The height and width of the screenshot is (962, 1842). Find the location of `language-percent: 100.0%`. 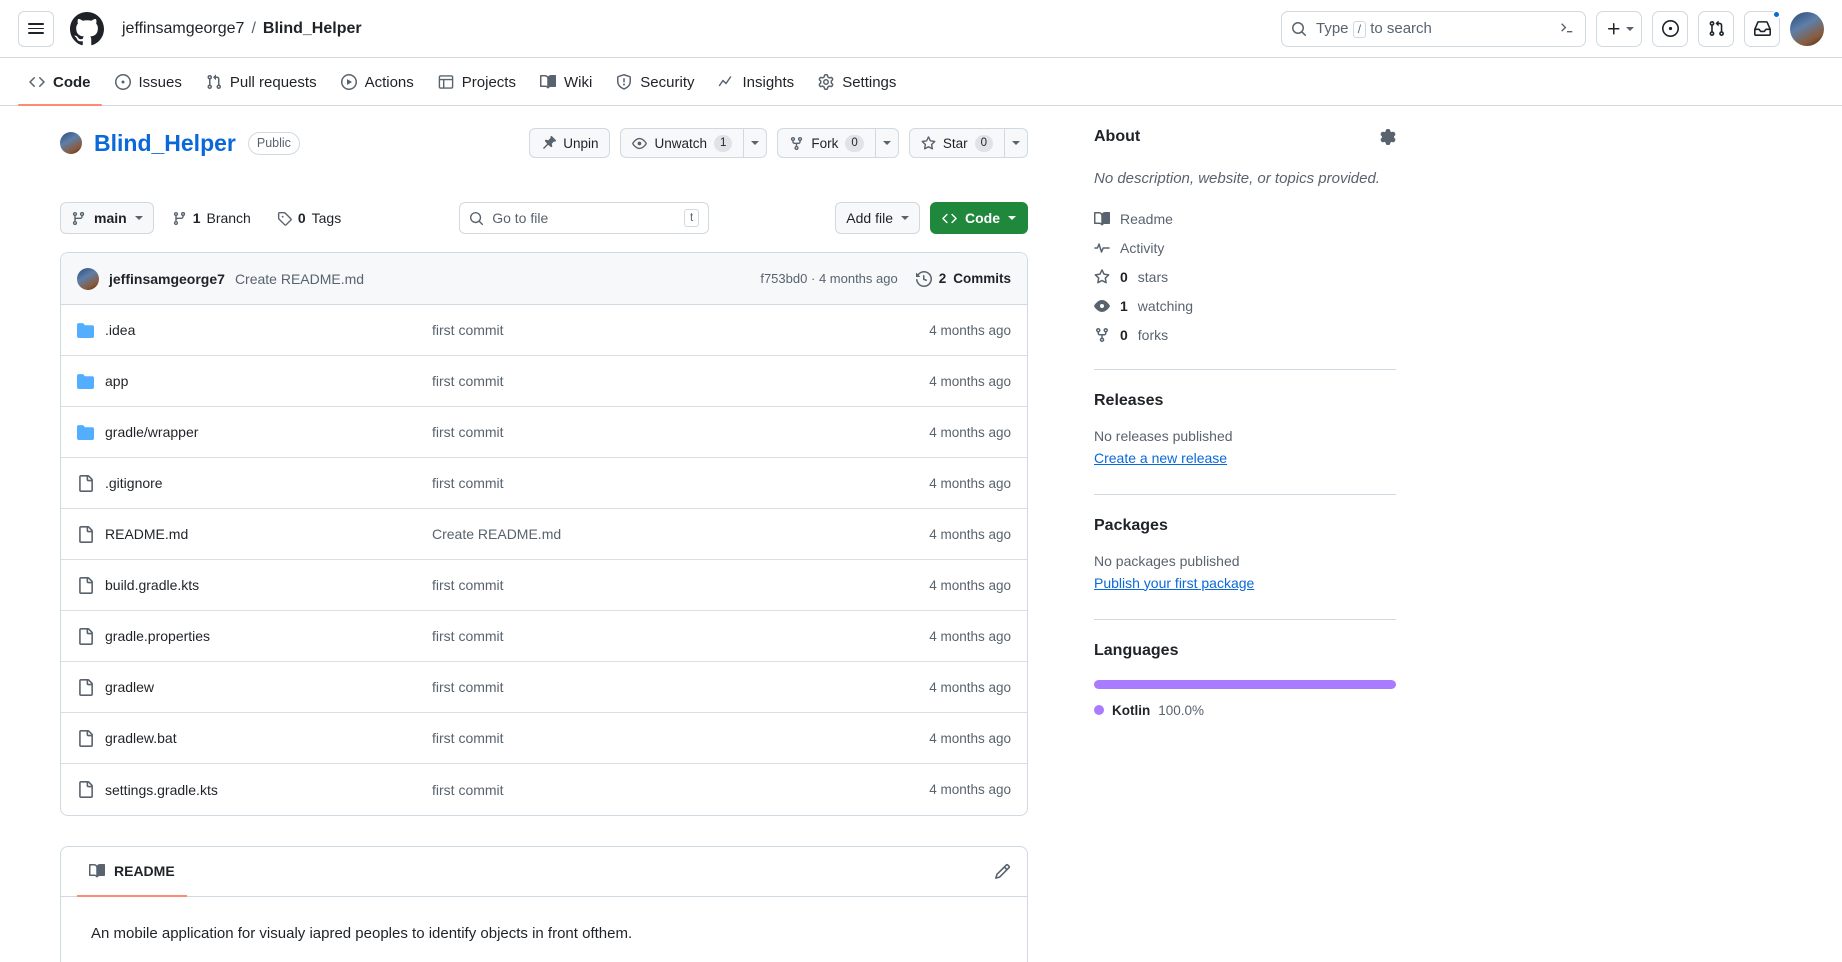

language-percent: 100.0% is located at coordinates (1181, 710).